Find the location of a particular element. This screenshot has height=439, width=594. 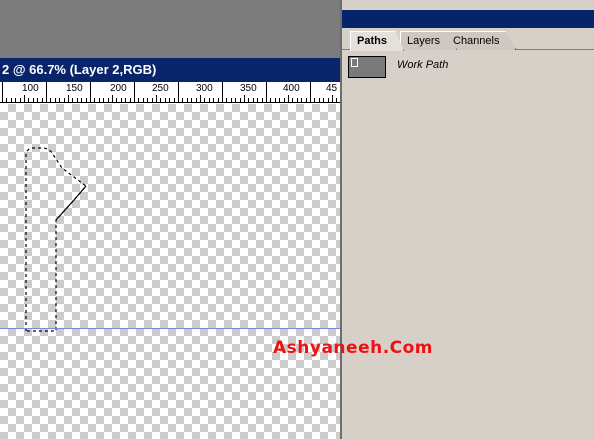

palette-tabs: Channels Layers Paths is located at coordinates (468, 39).